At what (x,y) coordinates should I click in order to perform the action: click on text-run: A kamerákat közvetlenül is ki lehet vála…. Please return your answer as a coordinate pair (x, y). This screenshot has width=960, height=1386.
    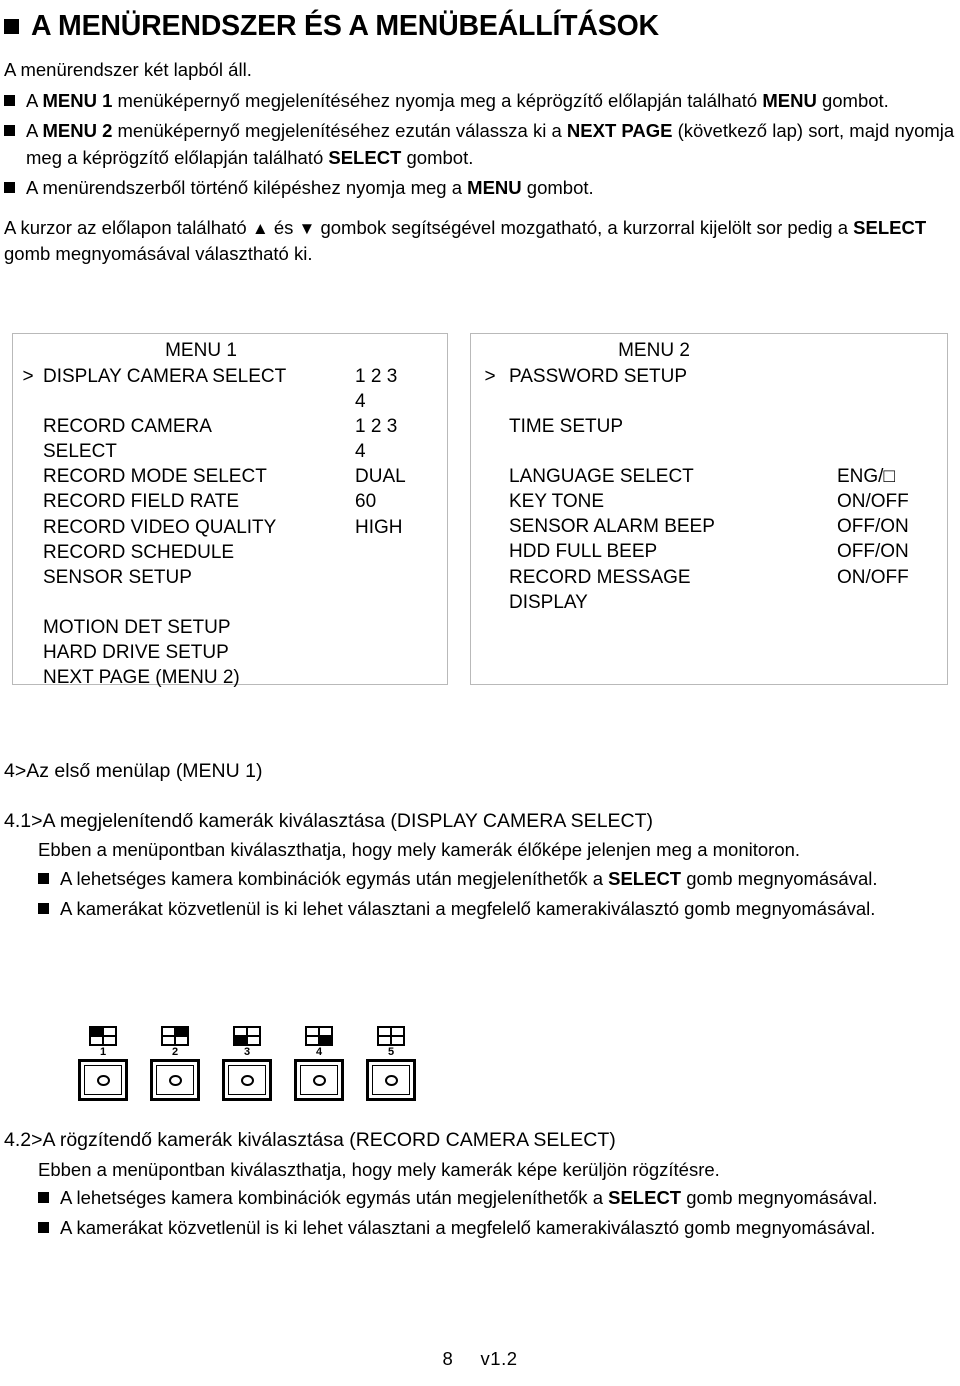
    Looking at the image, I should click on (468, 1228).